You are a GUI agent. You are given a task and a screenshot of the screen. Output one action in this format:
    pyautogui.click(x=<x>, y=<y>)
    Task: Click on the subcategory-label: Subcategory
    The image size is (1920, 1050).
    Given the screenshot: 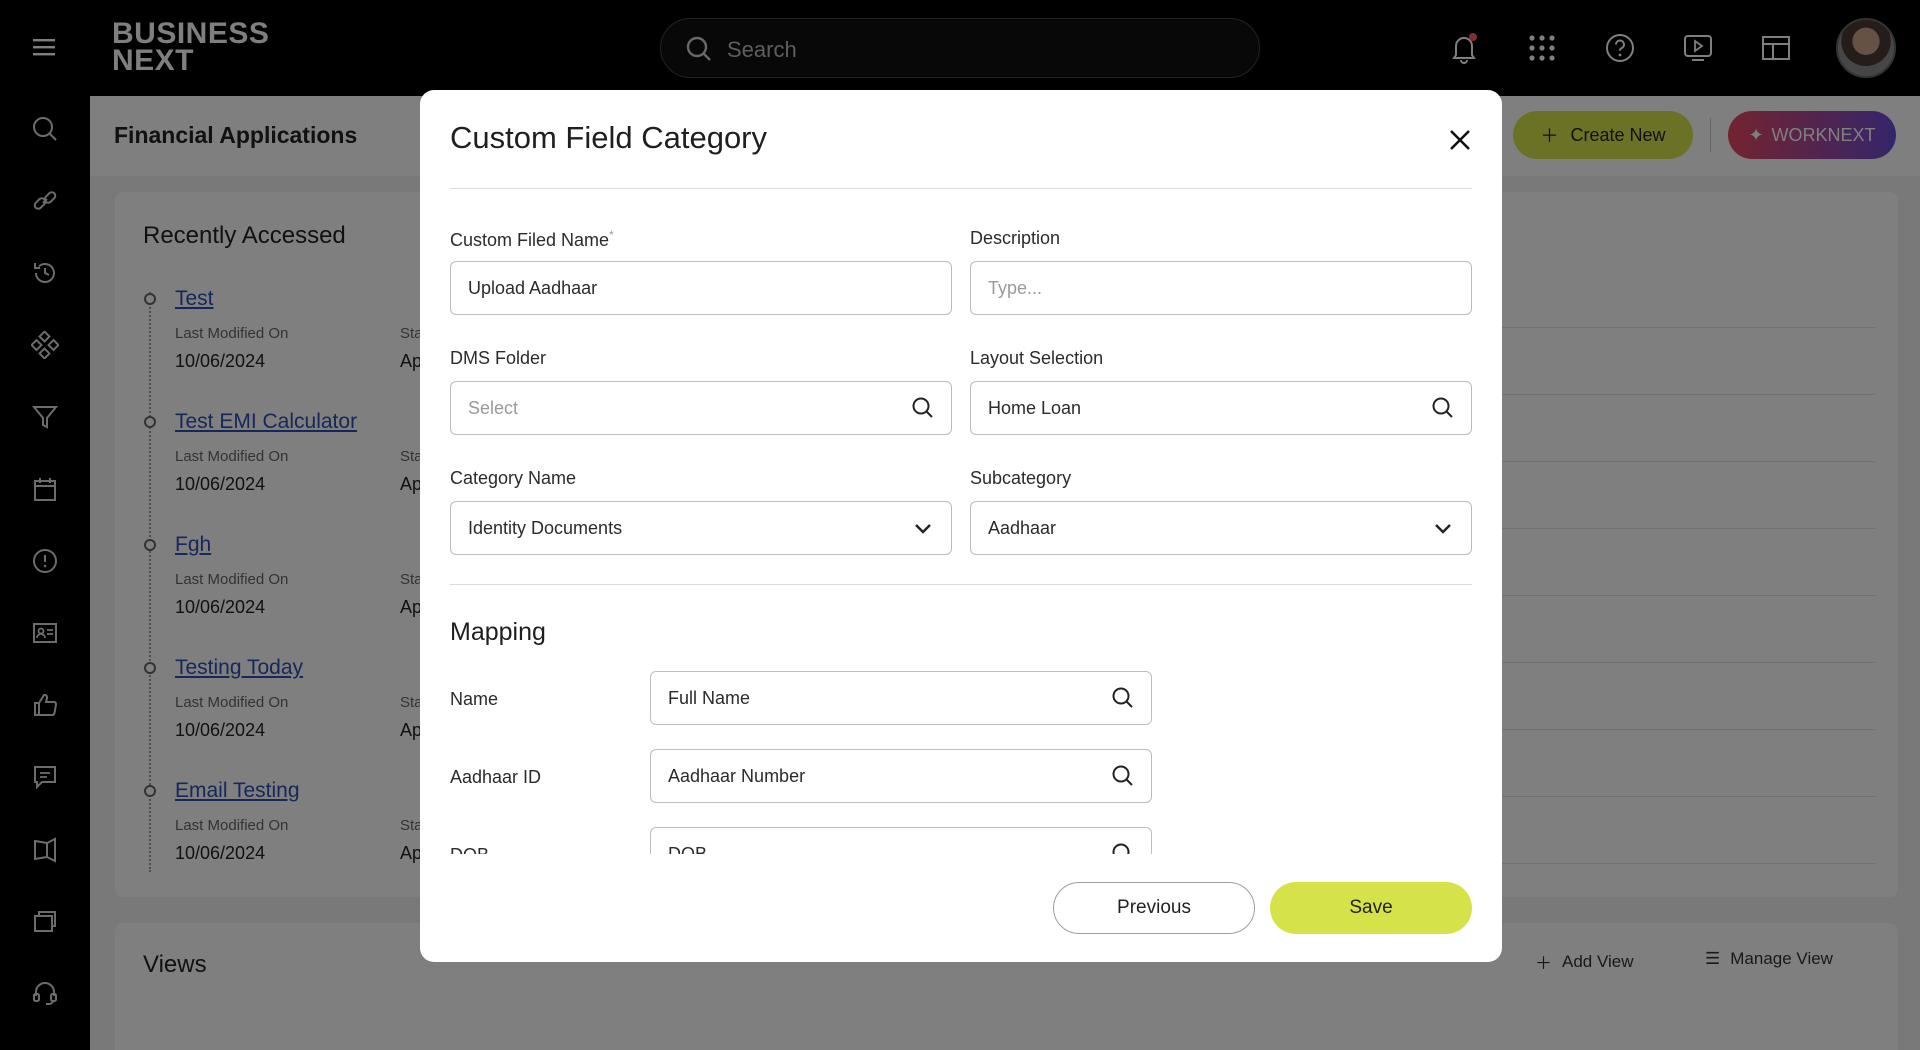 What is the action you would take?
    pyautogui.click(x=1021, y=478)
    